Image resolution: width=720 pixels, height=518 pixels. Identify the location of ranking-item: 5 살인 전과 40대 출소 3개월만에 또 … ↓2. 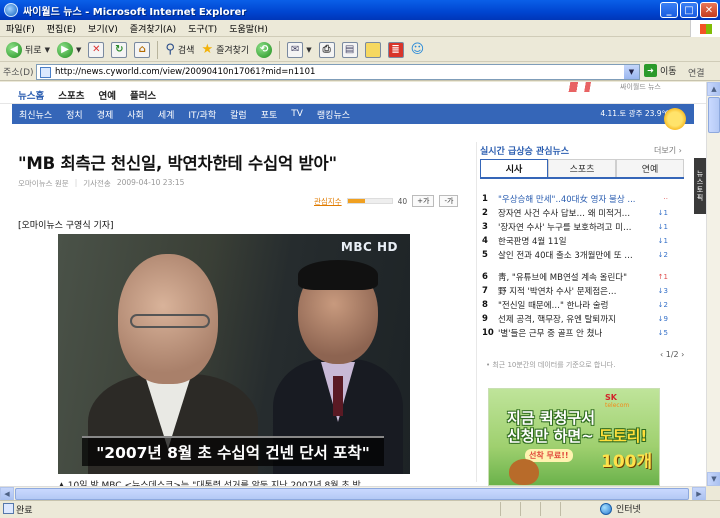
(584, 255).